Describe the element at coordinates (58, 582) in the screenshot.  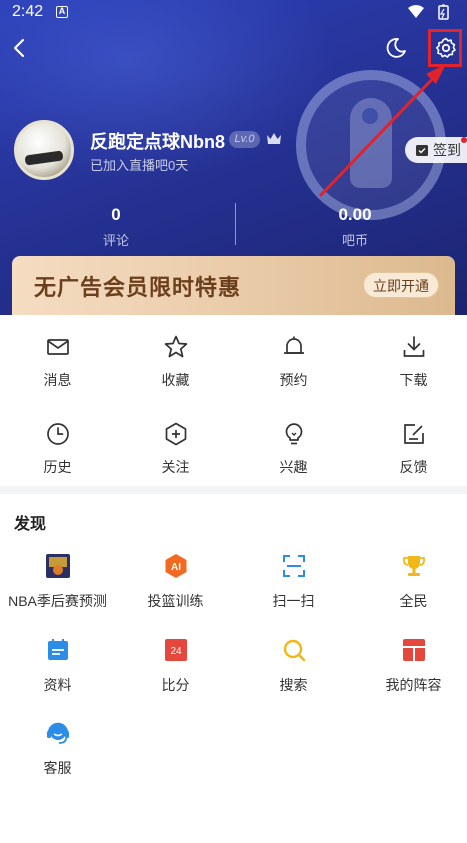
I see `discover-item-nba-playoff: NBA季后赛预测` at that location.